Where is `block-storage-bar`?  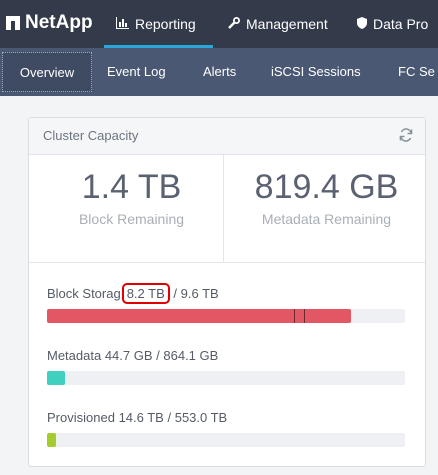
block-storage-bar is located at coordinates (226, 316).